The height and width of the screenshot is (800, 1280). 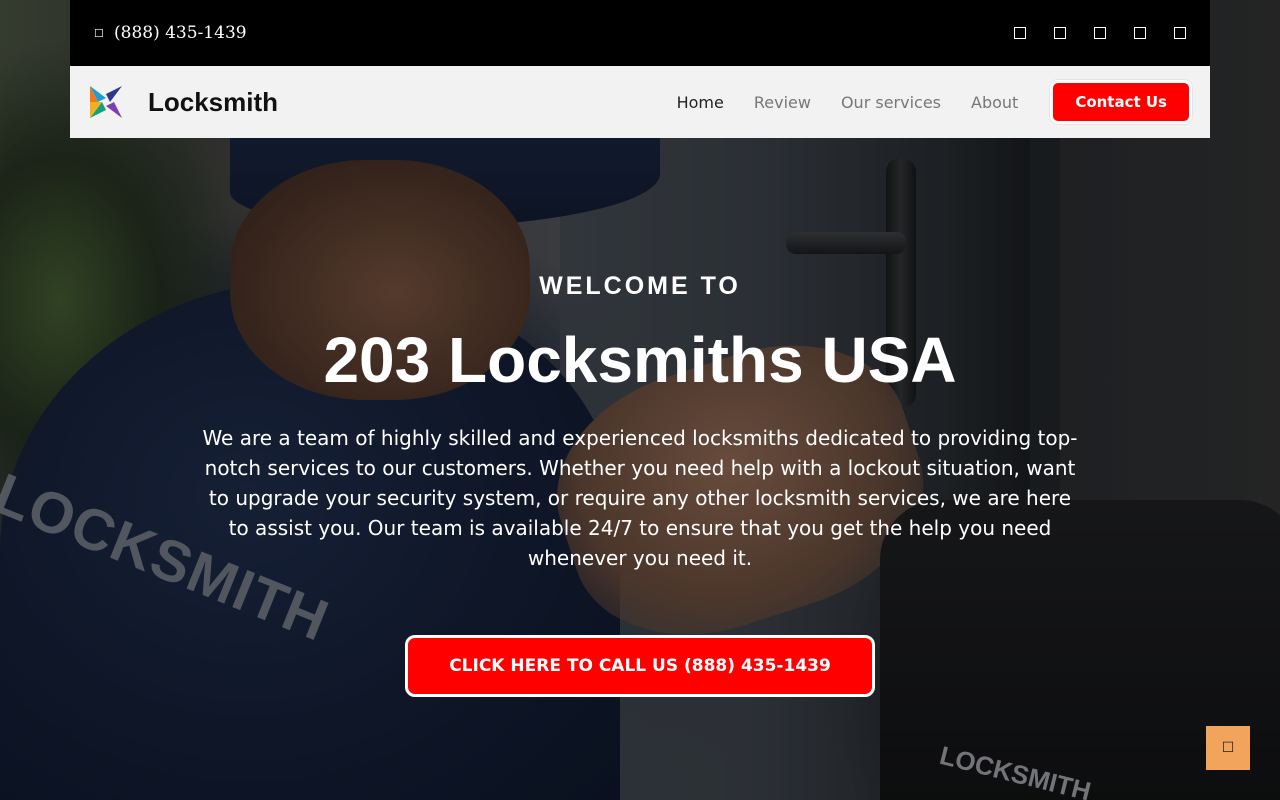 I want to click on topbar-phone: ☐ (888) 435-1439, so click(x=170, y=33).